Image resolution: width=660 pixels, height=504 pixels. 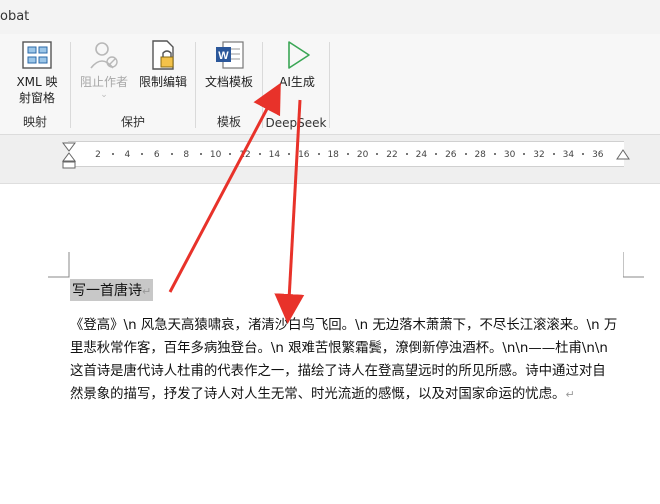 What do you see at coordinates (297, 55) in the screenshot?
I see `play-icon` at bounding box center [297, 55].